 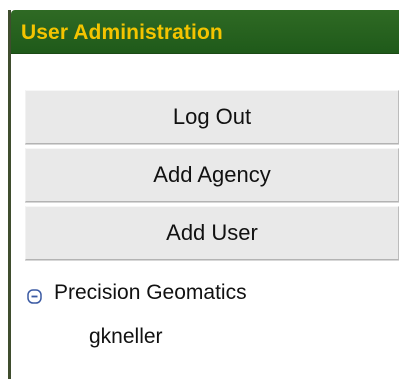 What do you see at coordinates (212, 233) in the screenshot?
I see `add-user-button: Add User` at bounding box center [212, 233].